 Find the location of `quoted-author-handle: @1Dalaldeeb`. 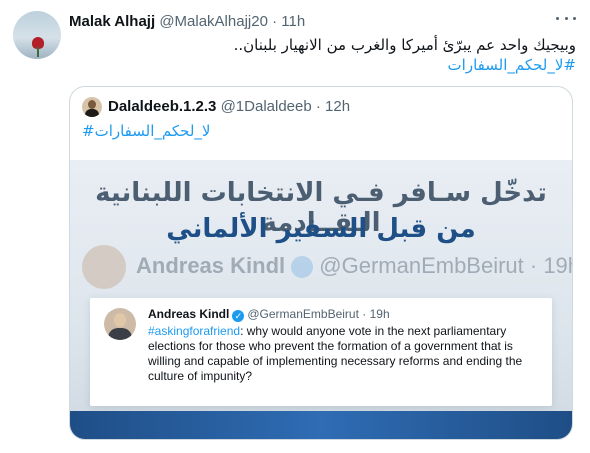

quoted-author-handle: @1Dalaldeeb is located at coordinates (266, 106).